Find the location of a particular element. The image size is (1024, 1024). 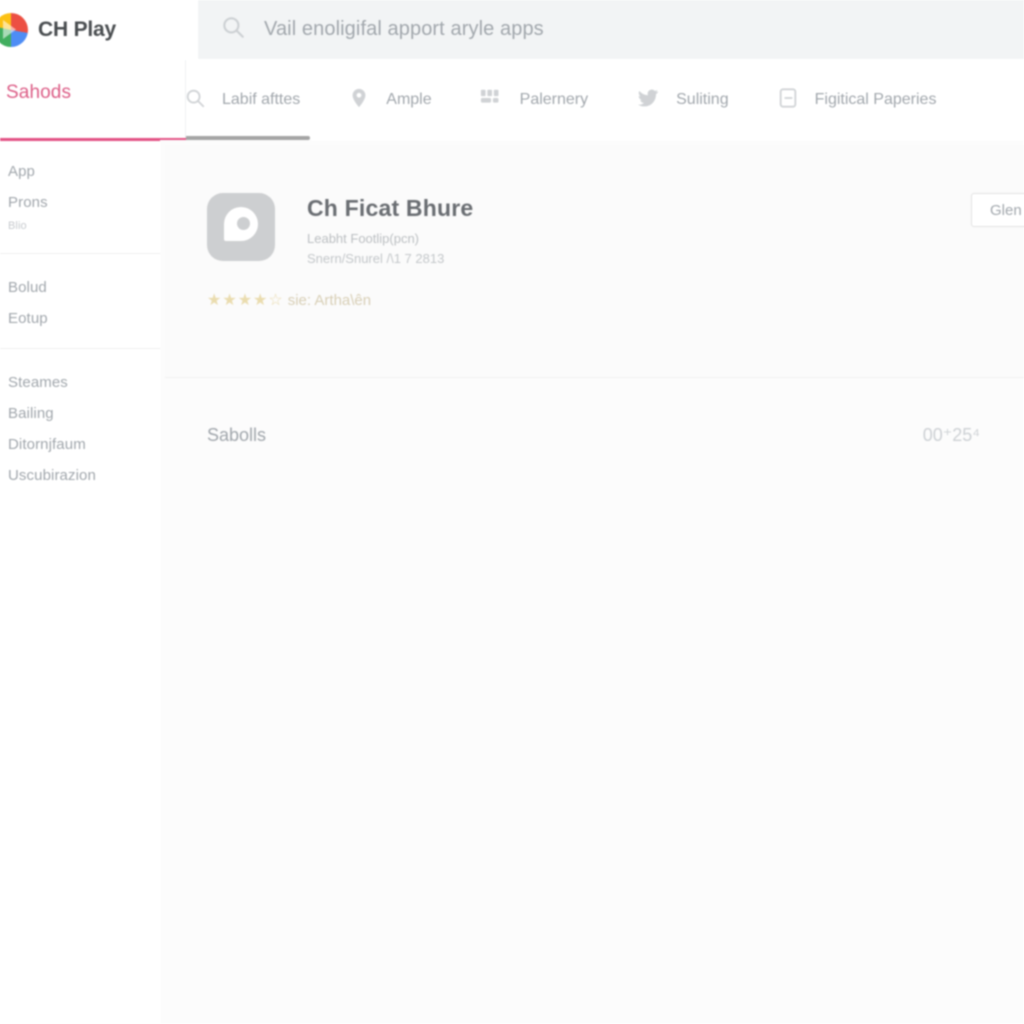

section-value: 00⁺25⁴ is located at coordinates (951, 434).